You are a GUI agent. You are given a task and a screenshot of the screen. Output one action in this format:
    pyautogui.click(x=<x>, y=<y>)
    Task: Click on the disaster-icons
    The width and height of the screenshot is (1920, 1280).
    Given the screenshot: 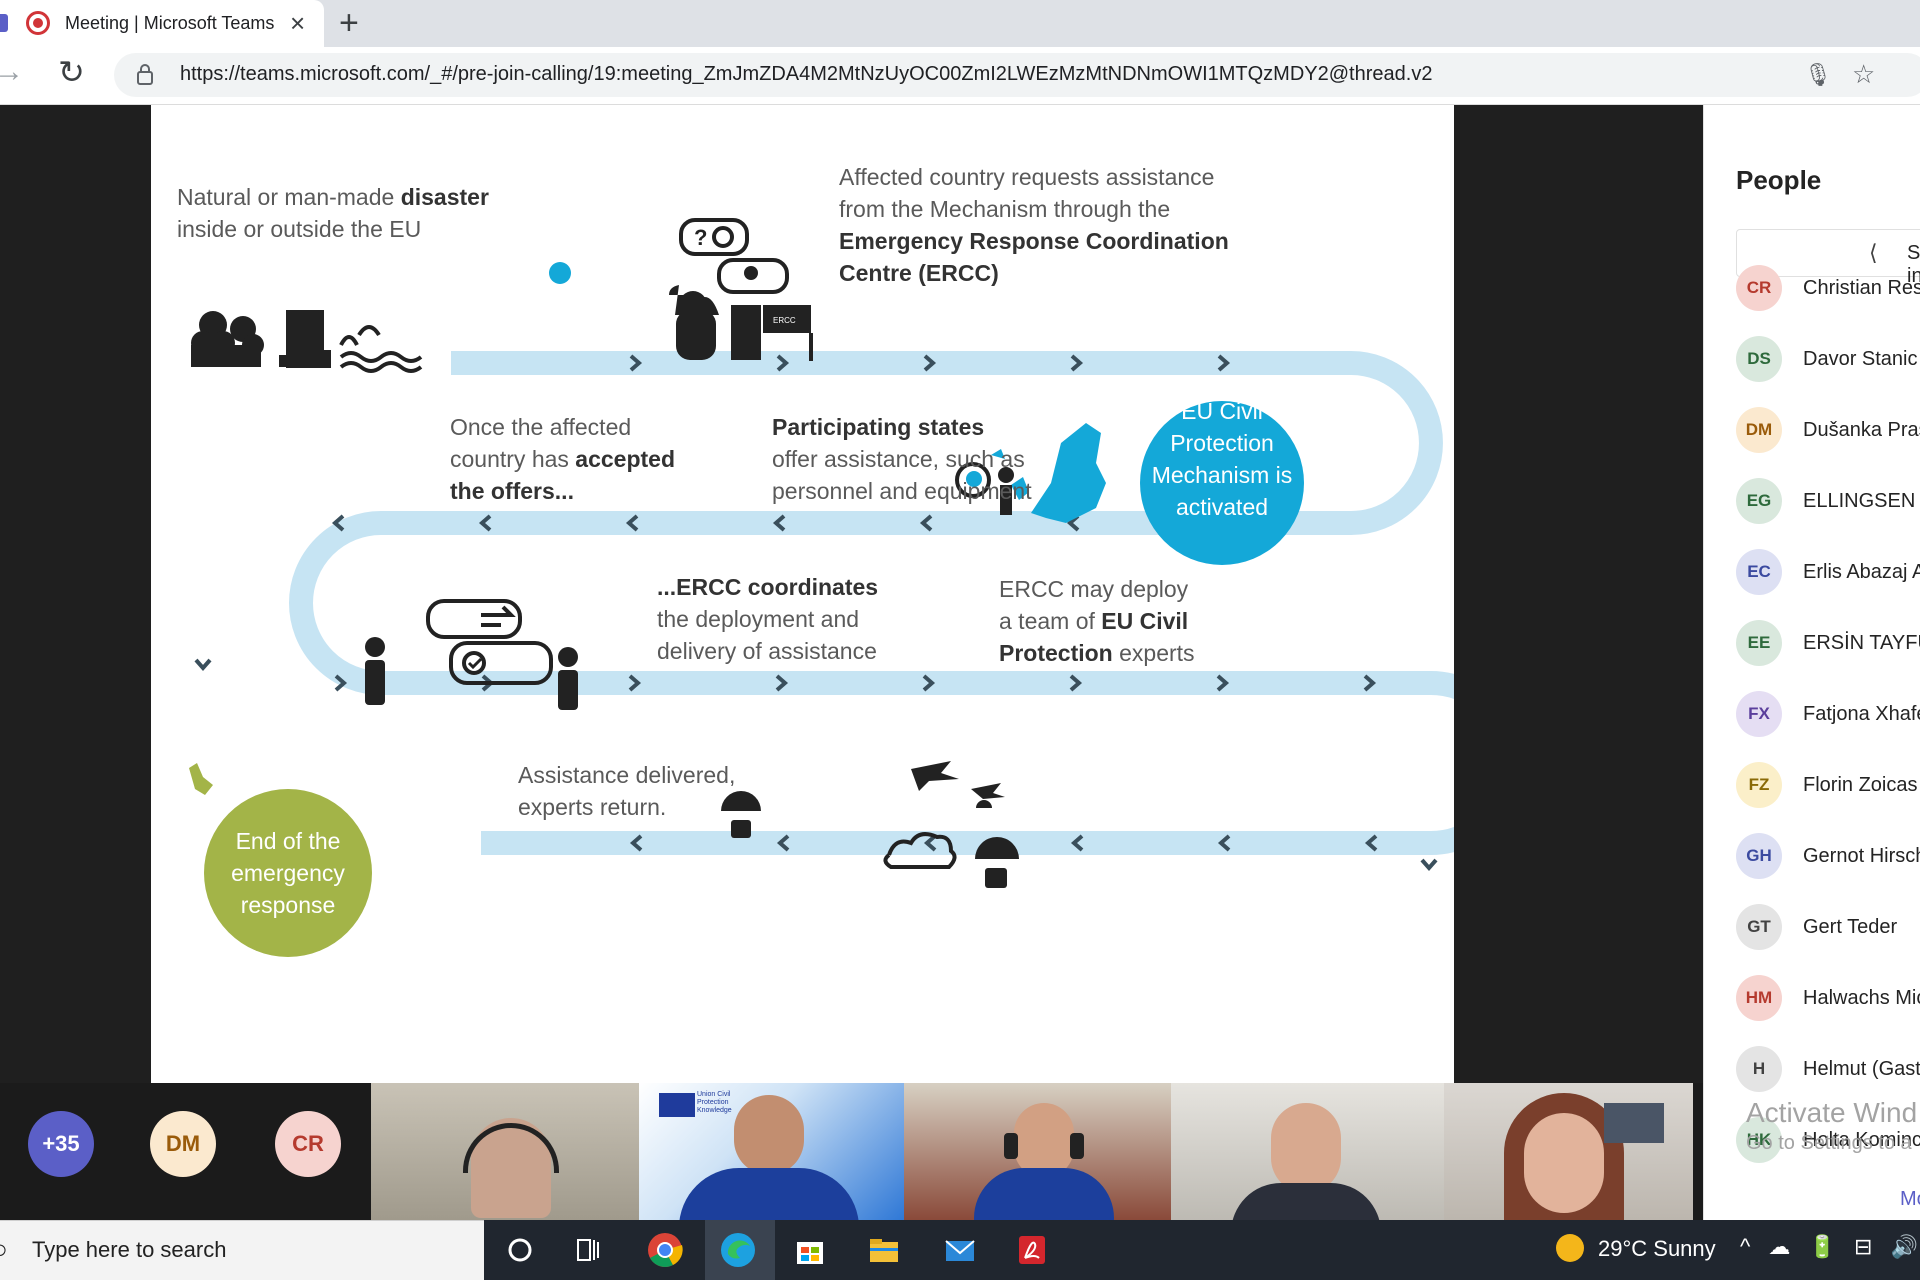 What is the action you would take?
    pyautogui.click(x=307, y=341)
    